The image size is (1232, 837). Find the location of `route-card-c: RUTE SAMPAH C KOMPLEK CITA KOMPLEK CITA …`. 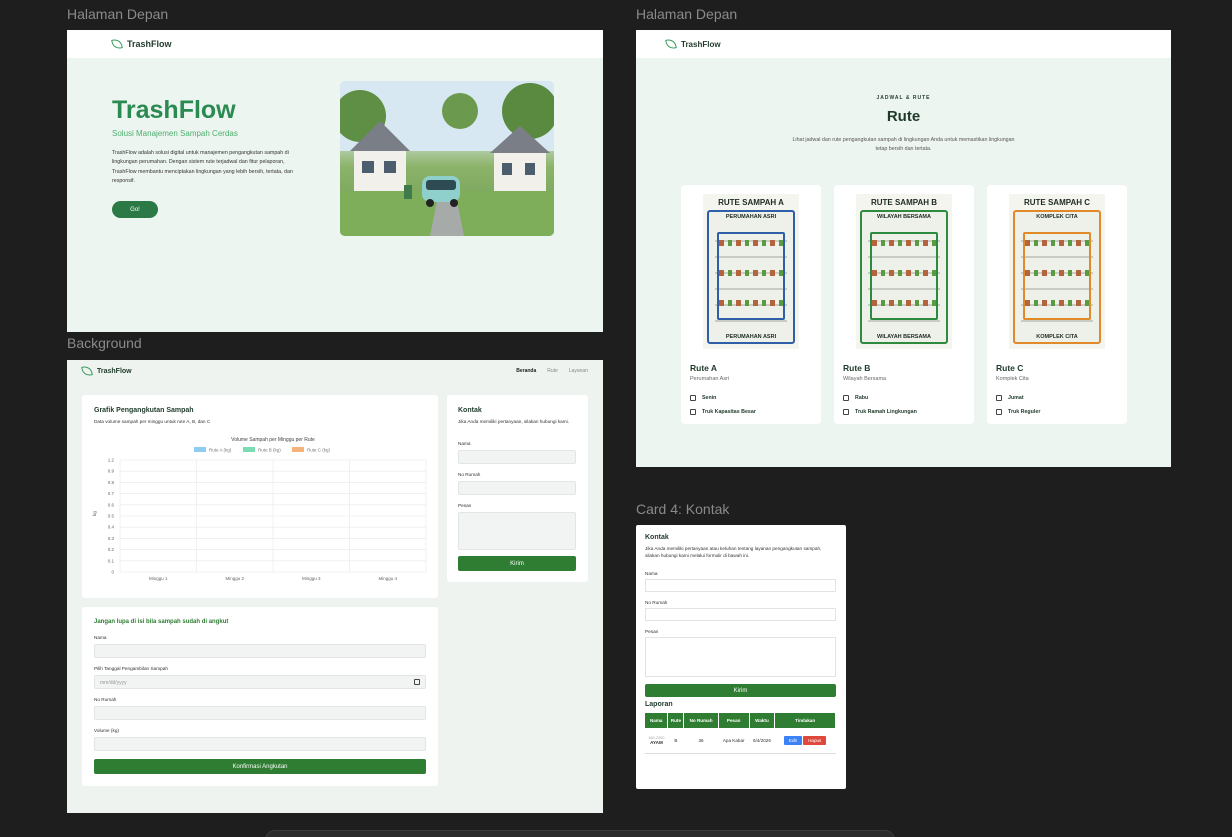

route-card-c: RUTE SAMPAH C KOMPLEK CITA KOMPLEK CITA … is located at coordinates (1057, 304).